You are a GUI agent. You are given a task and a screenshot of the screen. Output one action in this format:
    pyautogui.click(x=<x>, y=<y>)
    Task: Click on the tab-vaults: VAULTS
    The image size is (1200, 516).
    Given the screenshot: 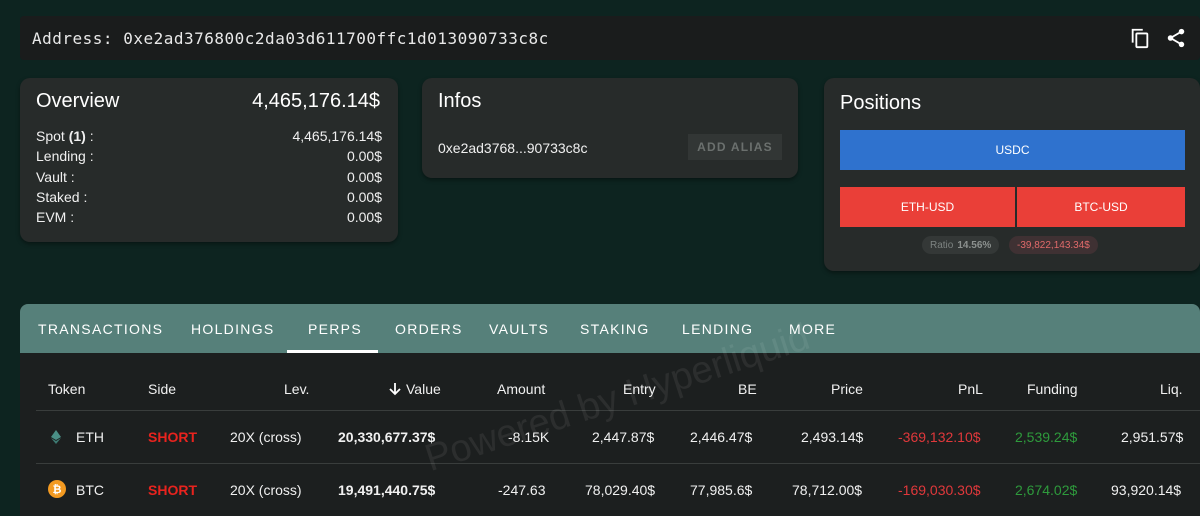 What is the action you would take?
    pyautogui.click(x=519, y=329)
    